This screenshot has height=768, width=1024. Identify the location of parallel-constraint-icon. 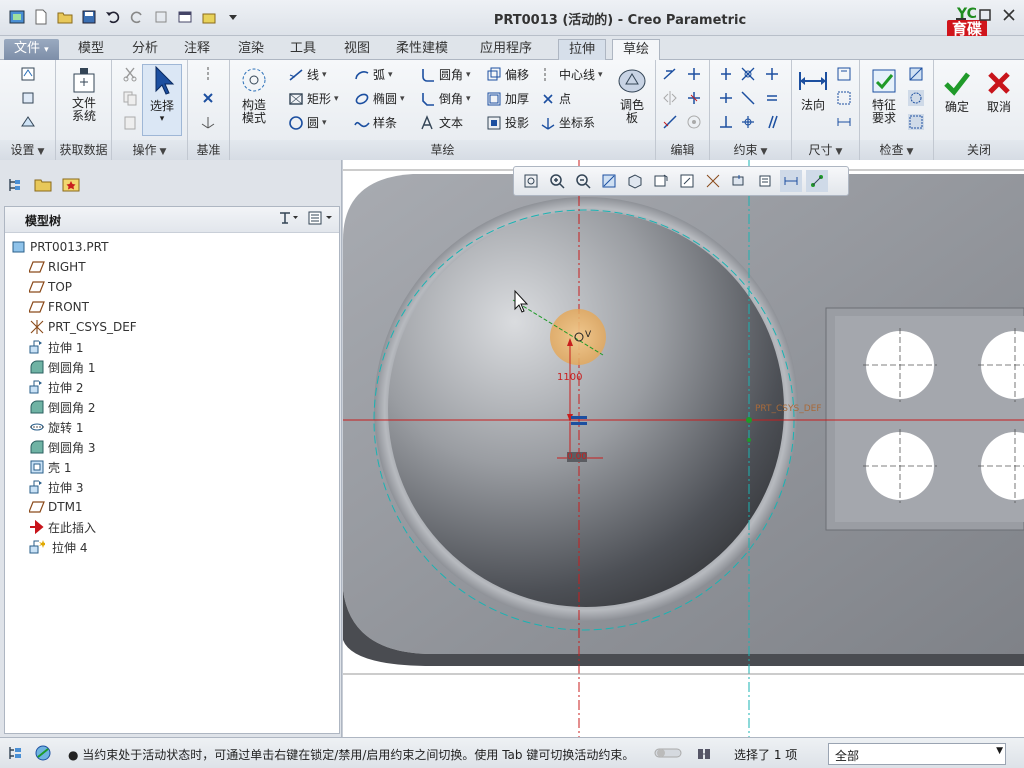
(772, 122).